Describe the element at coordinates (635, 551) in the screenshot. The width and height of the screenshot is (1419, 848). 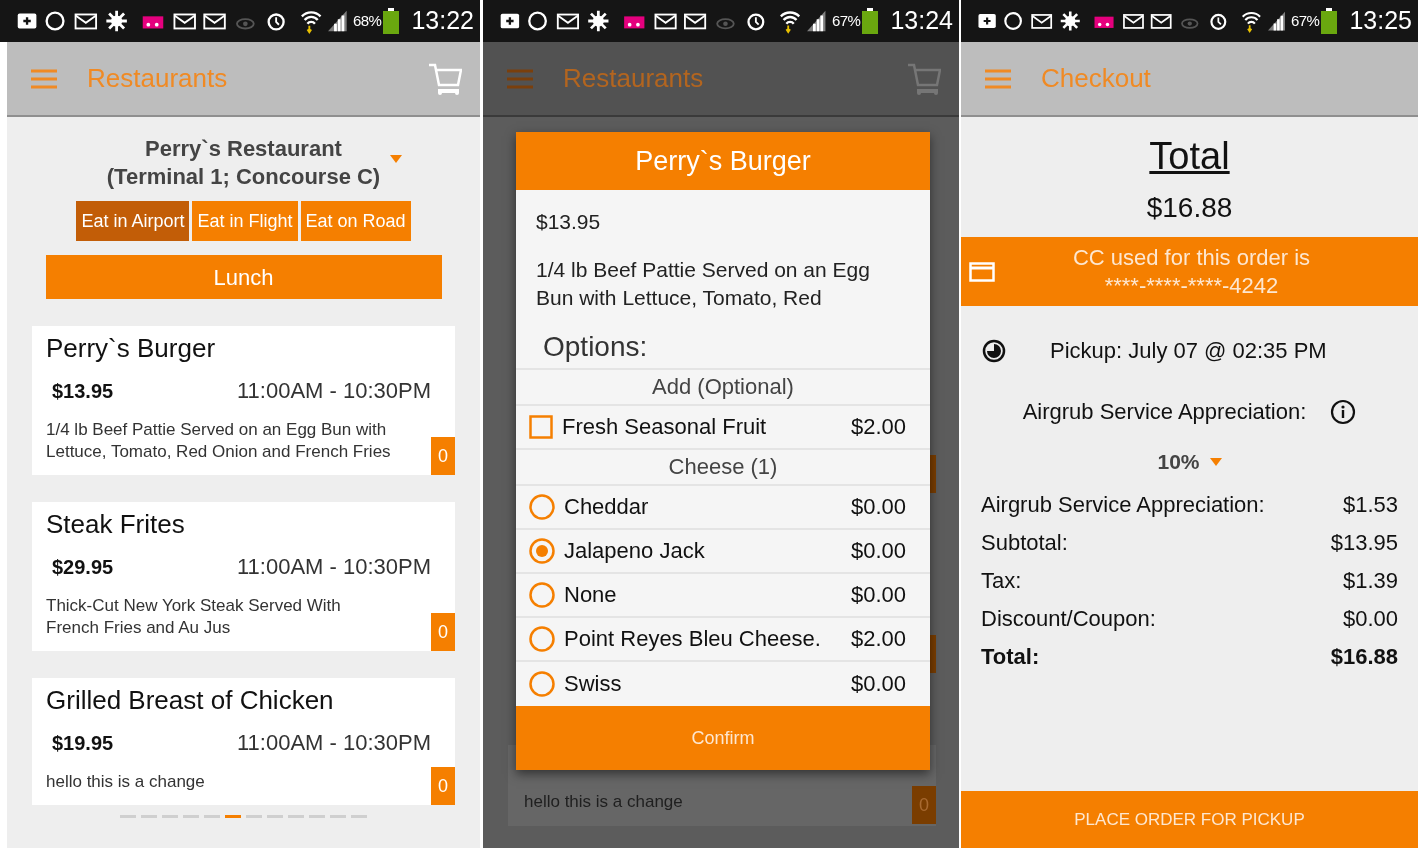
I see `option-name: Jalapeno Jack` at that location.